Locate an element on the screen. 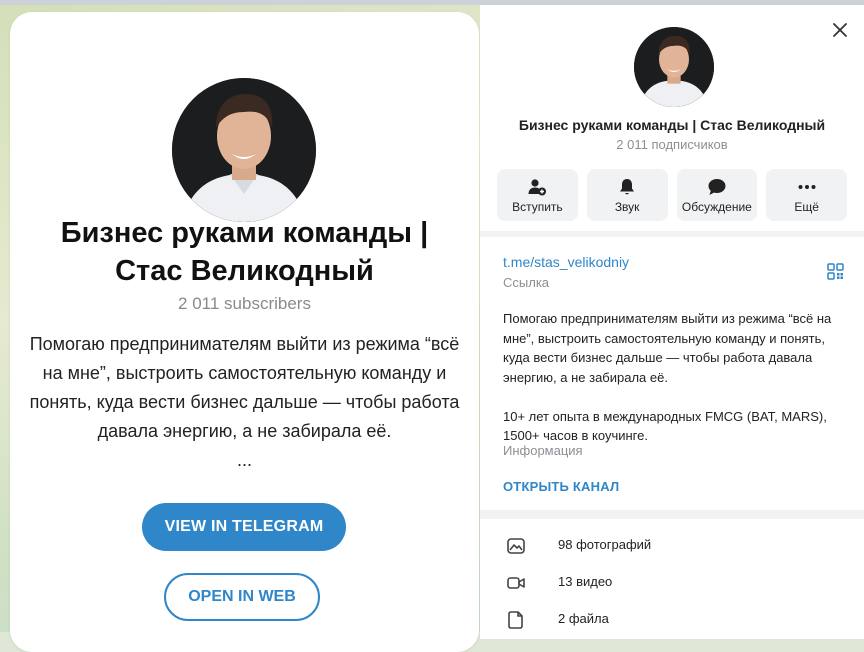 This screenshot has height=652, width=864. view-in-telegram-button: VIEW IN TELEGRAM is located at coordinates (244, 527).